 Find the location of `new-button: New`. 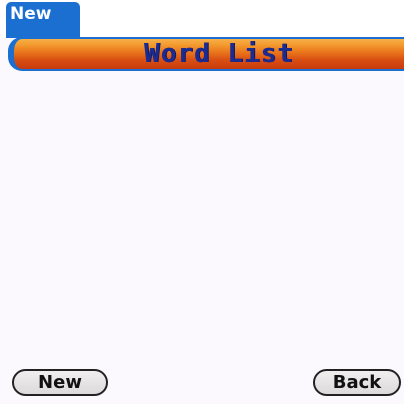

new-button: New is located at coordinates (60, 382).